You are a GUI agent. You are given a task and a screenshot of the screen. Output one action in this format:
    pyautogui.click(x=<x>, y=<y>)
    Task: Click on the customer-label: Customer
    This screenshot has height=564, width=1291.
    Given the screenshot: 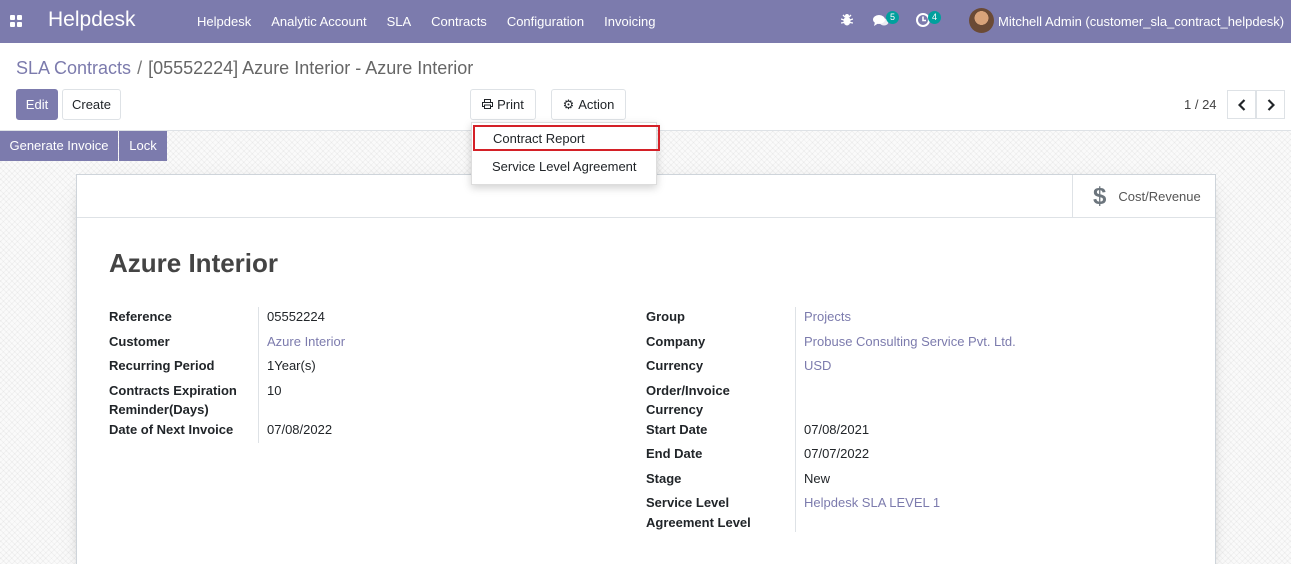 What is the action you would take?
    pyautogui.click(x=139, y=341)
    